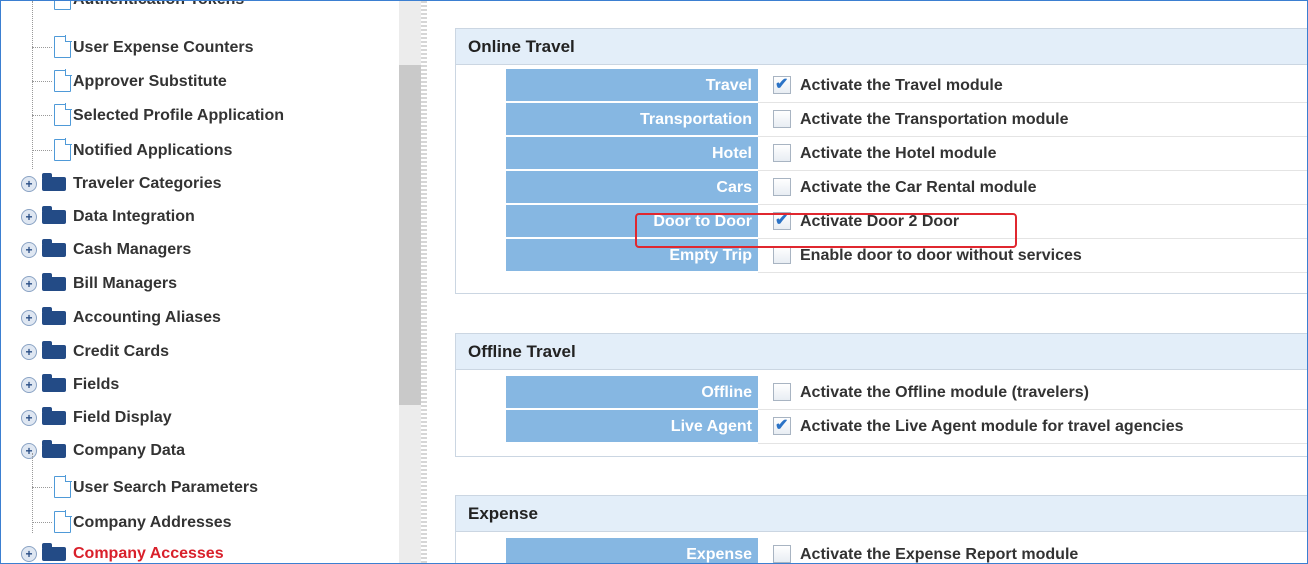 The width and height of the screenshot is (1308, 564). Describe the element at coordinates (782, 84) in the screenshot. I see `travel-checkbox` at that location.